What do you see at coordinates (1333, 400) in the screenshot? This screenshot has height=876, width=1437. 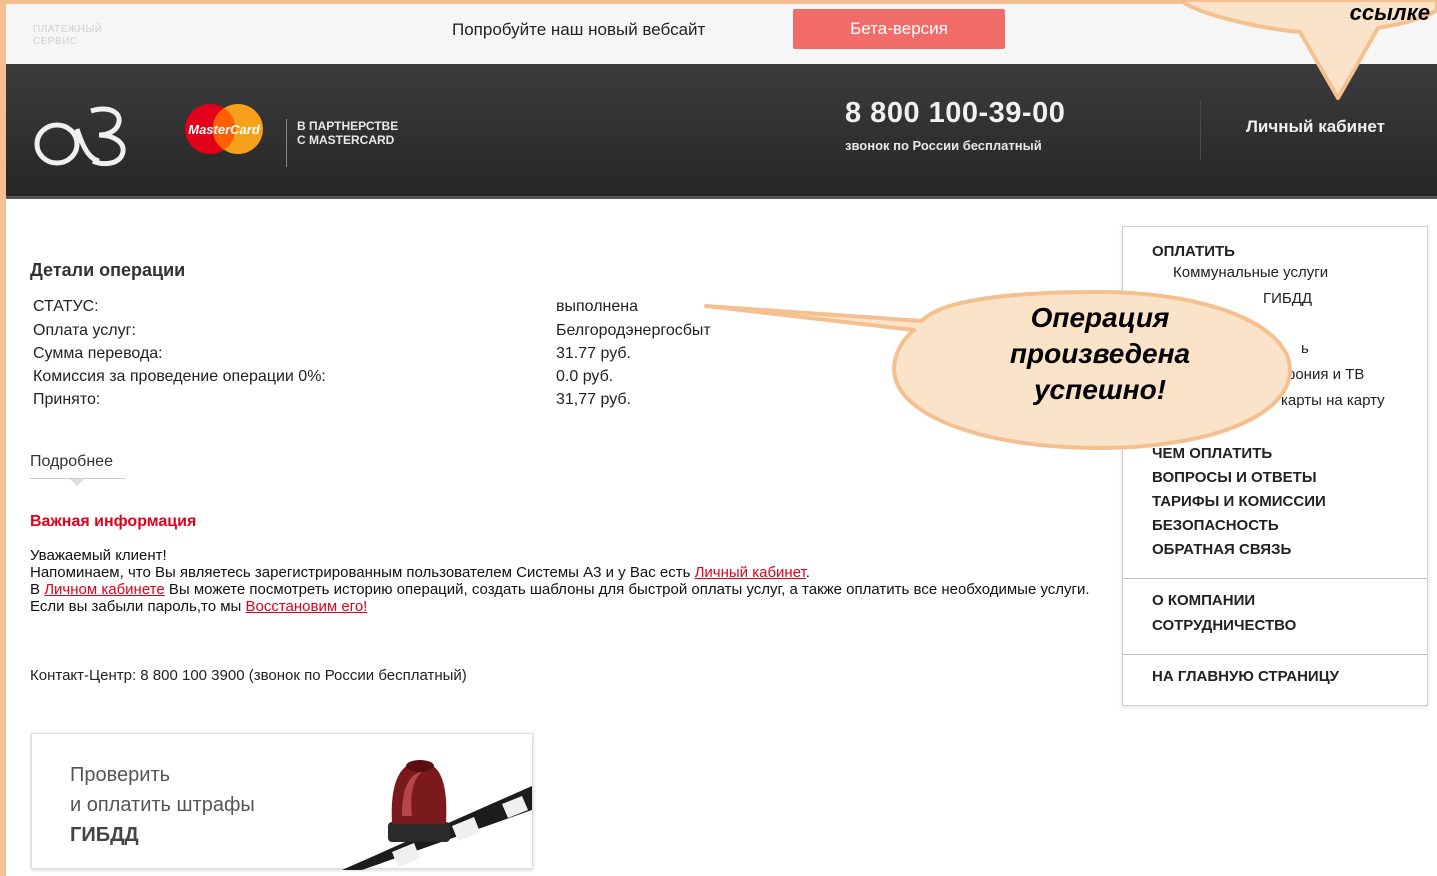 I see `menu-card-to-card: карты на карту` at bounding box center [1333, 400].